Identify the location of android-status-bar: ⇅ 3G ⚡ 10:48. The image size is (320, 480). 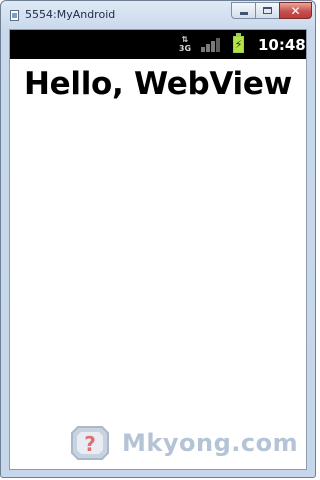
(158, 44).